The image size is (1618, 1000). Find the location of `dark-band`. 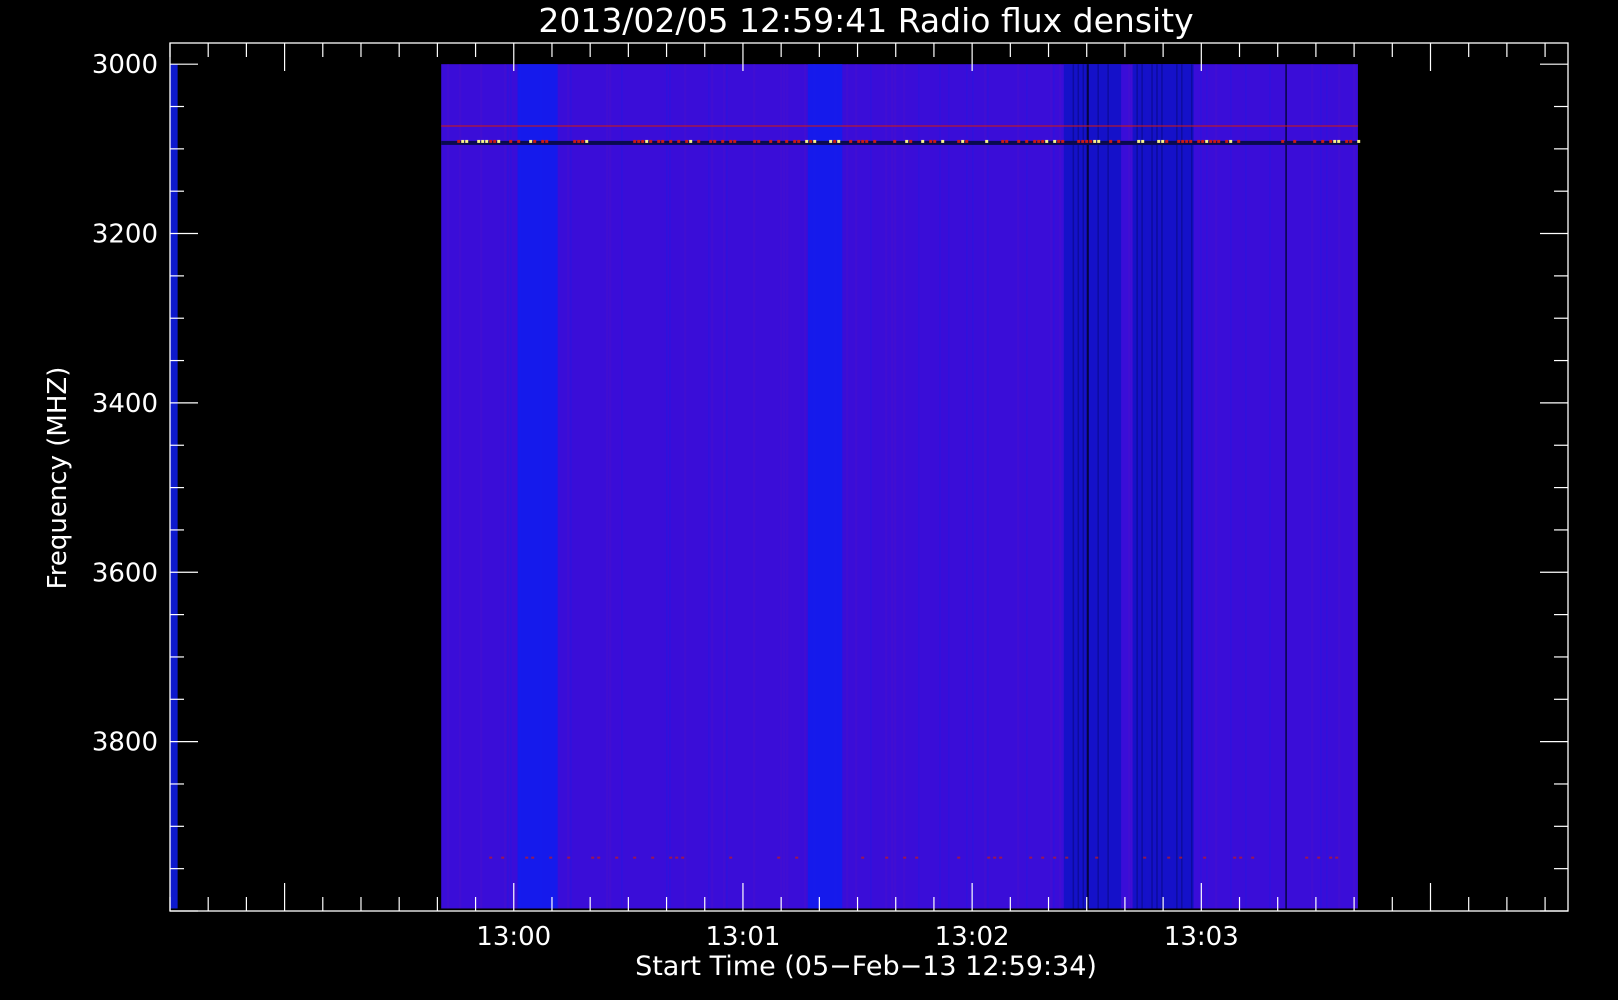

dark-band is located at coordinates (1092, 486).